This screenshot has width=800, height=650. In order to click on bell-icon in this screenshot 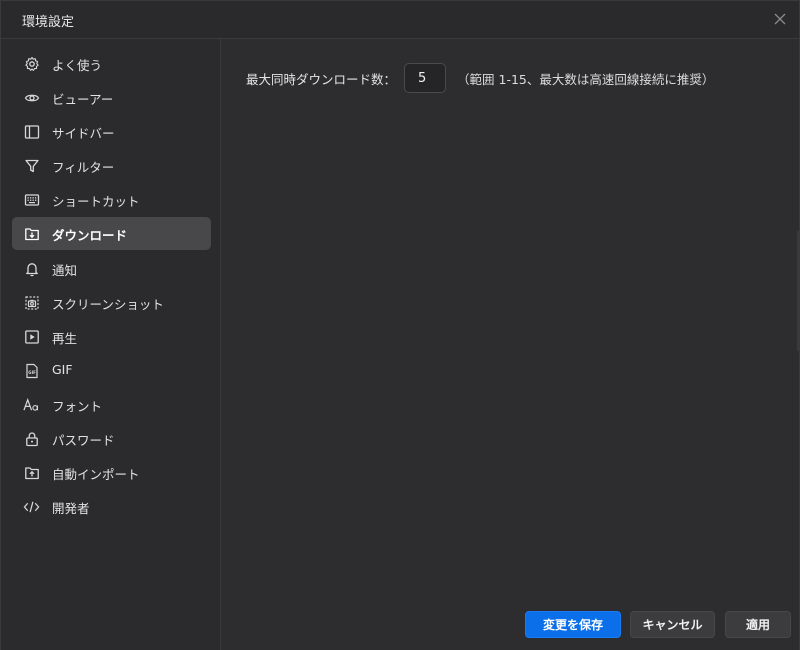, I will do `click(31, 268)`.